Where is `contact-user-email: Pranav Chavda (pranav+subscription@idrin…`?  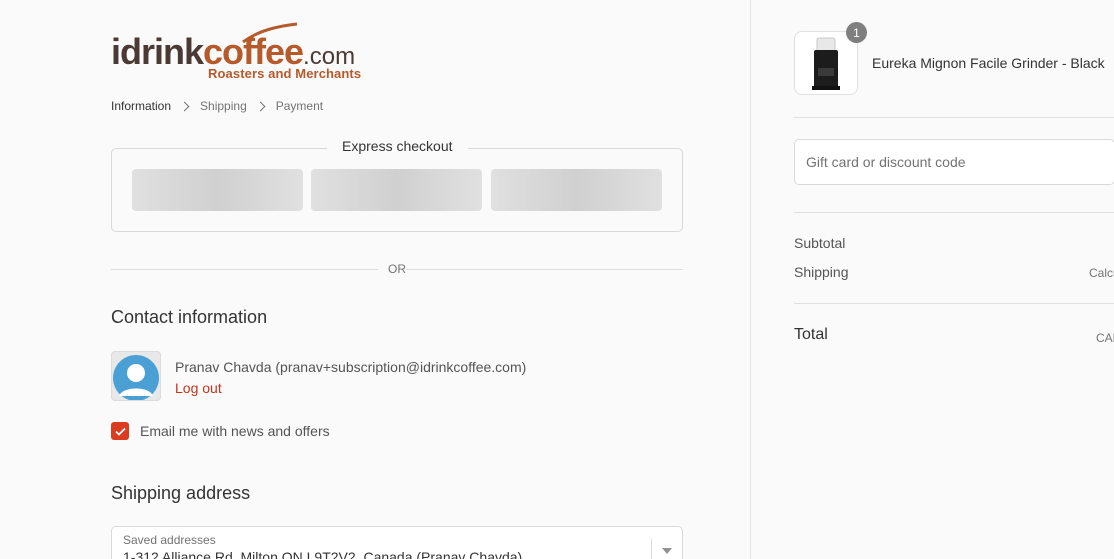 contact-user-email: Pranav Chavda (pranav+subscription@idrin… is located at coordinates (351, 367).